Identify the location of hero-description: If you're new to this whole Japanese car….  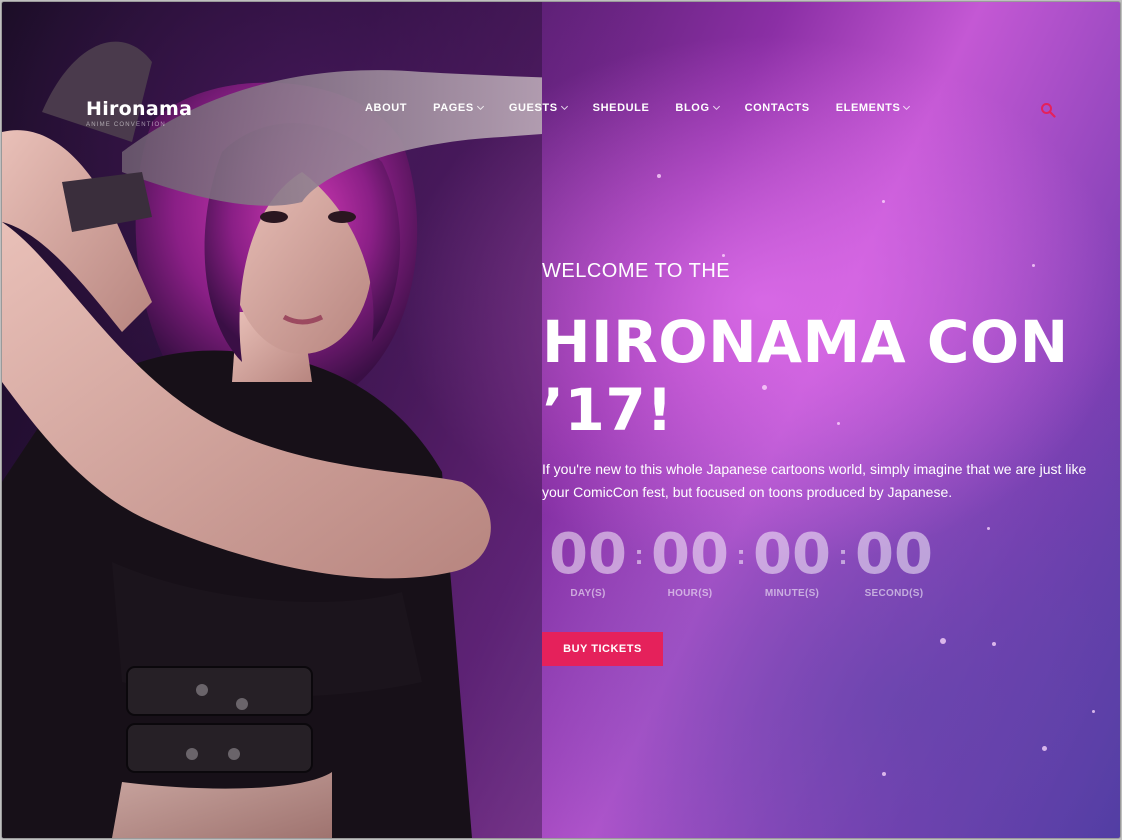
(814, 480).